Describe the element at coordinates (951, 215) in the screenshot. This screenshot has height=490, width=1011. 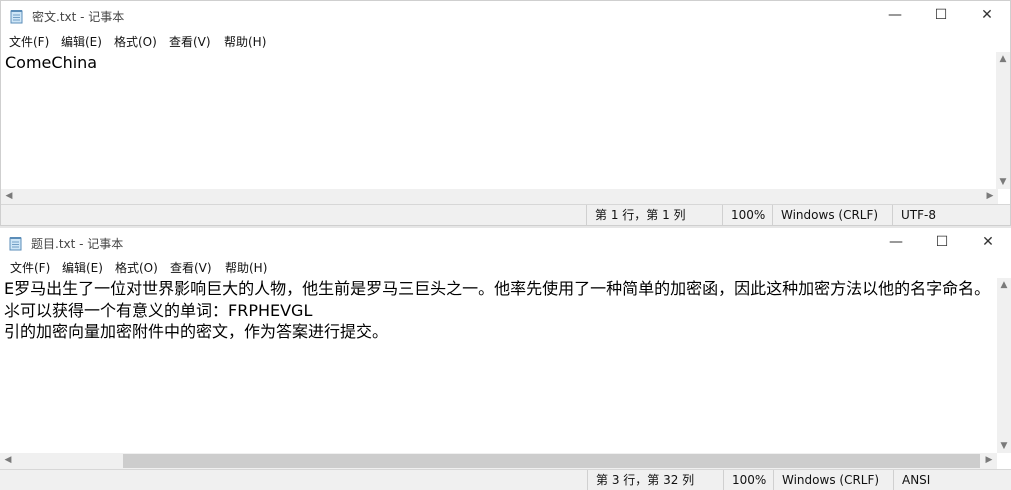
I see `status-encoding: UTF-8` at that location.